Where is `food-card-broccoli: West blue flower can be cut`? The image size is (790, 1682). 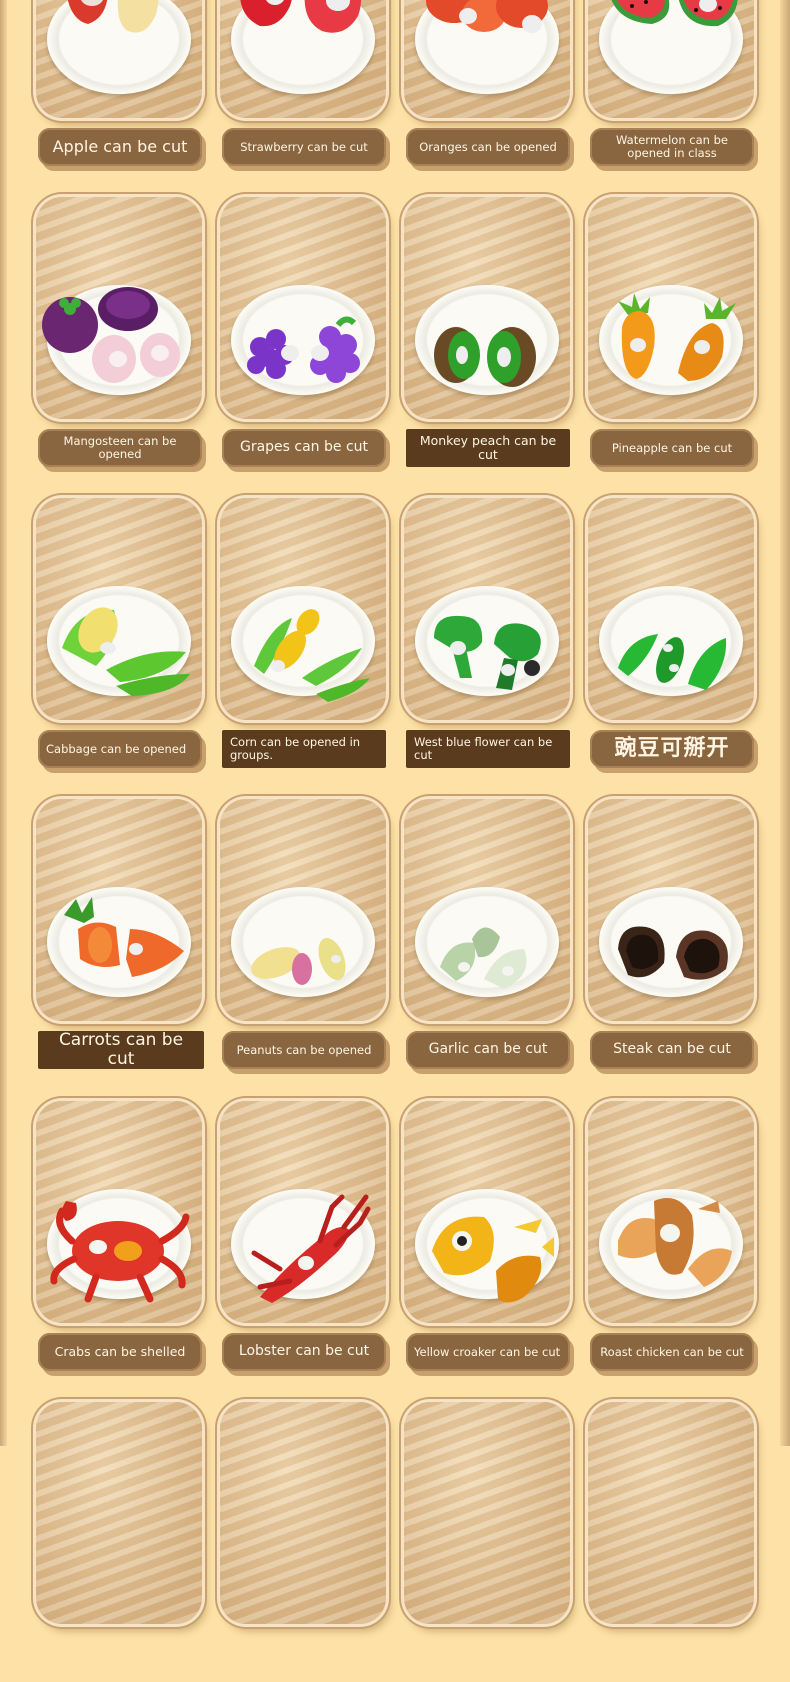 food-card-broccoli: West blue flower can be cut is located at coordinates (490, 638).